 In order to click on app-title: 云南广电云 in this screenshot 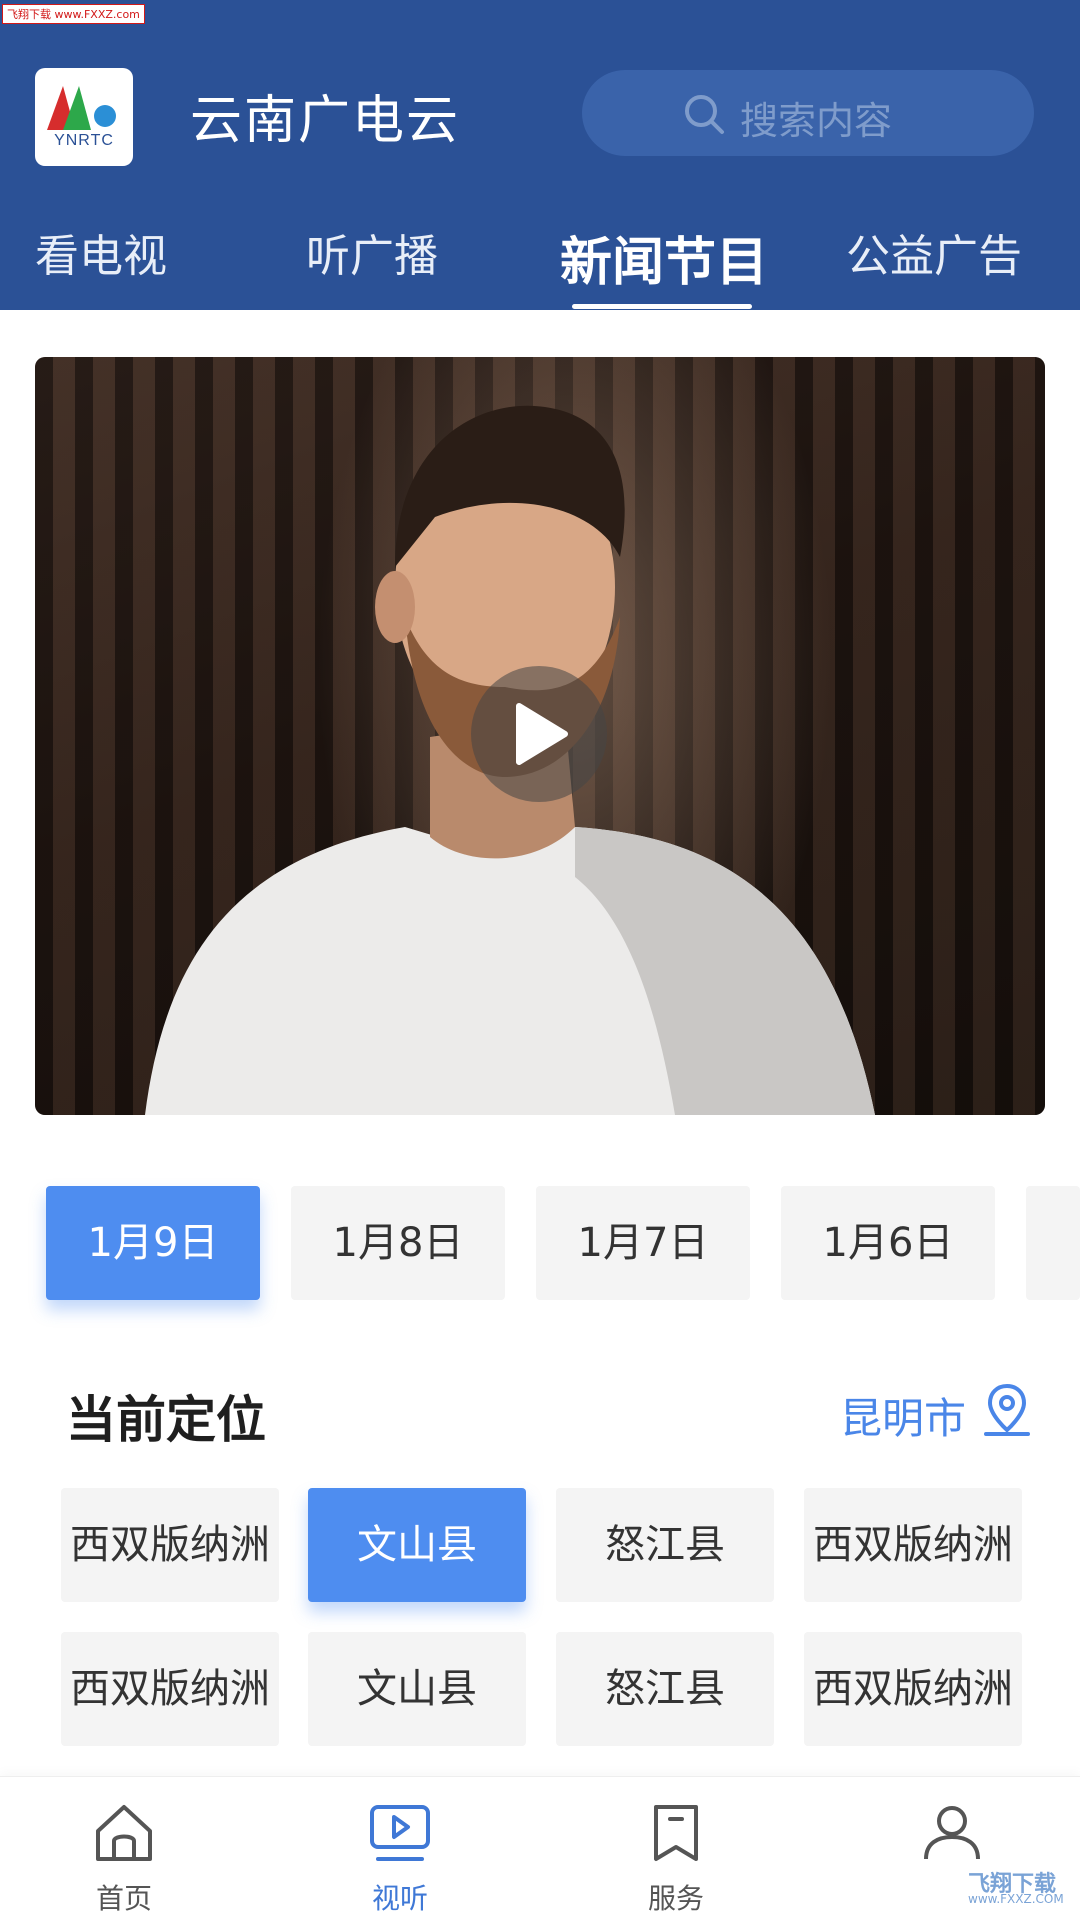, I will do `click(325, 121)`.